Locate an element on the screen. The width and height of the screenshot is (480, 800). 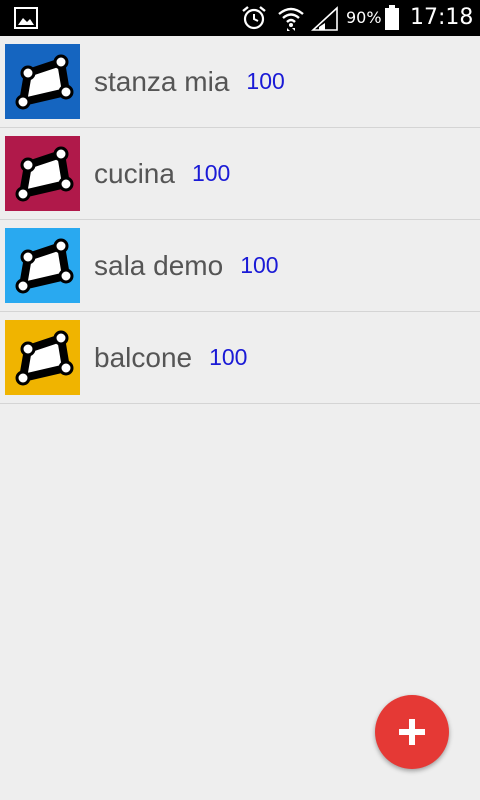
battery-percent: 90% is located at coordinates (364, 17).